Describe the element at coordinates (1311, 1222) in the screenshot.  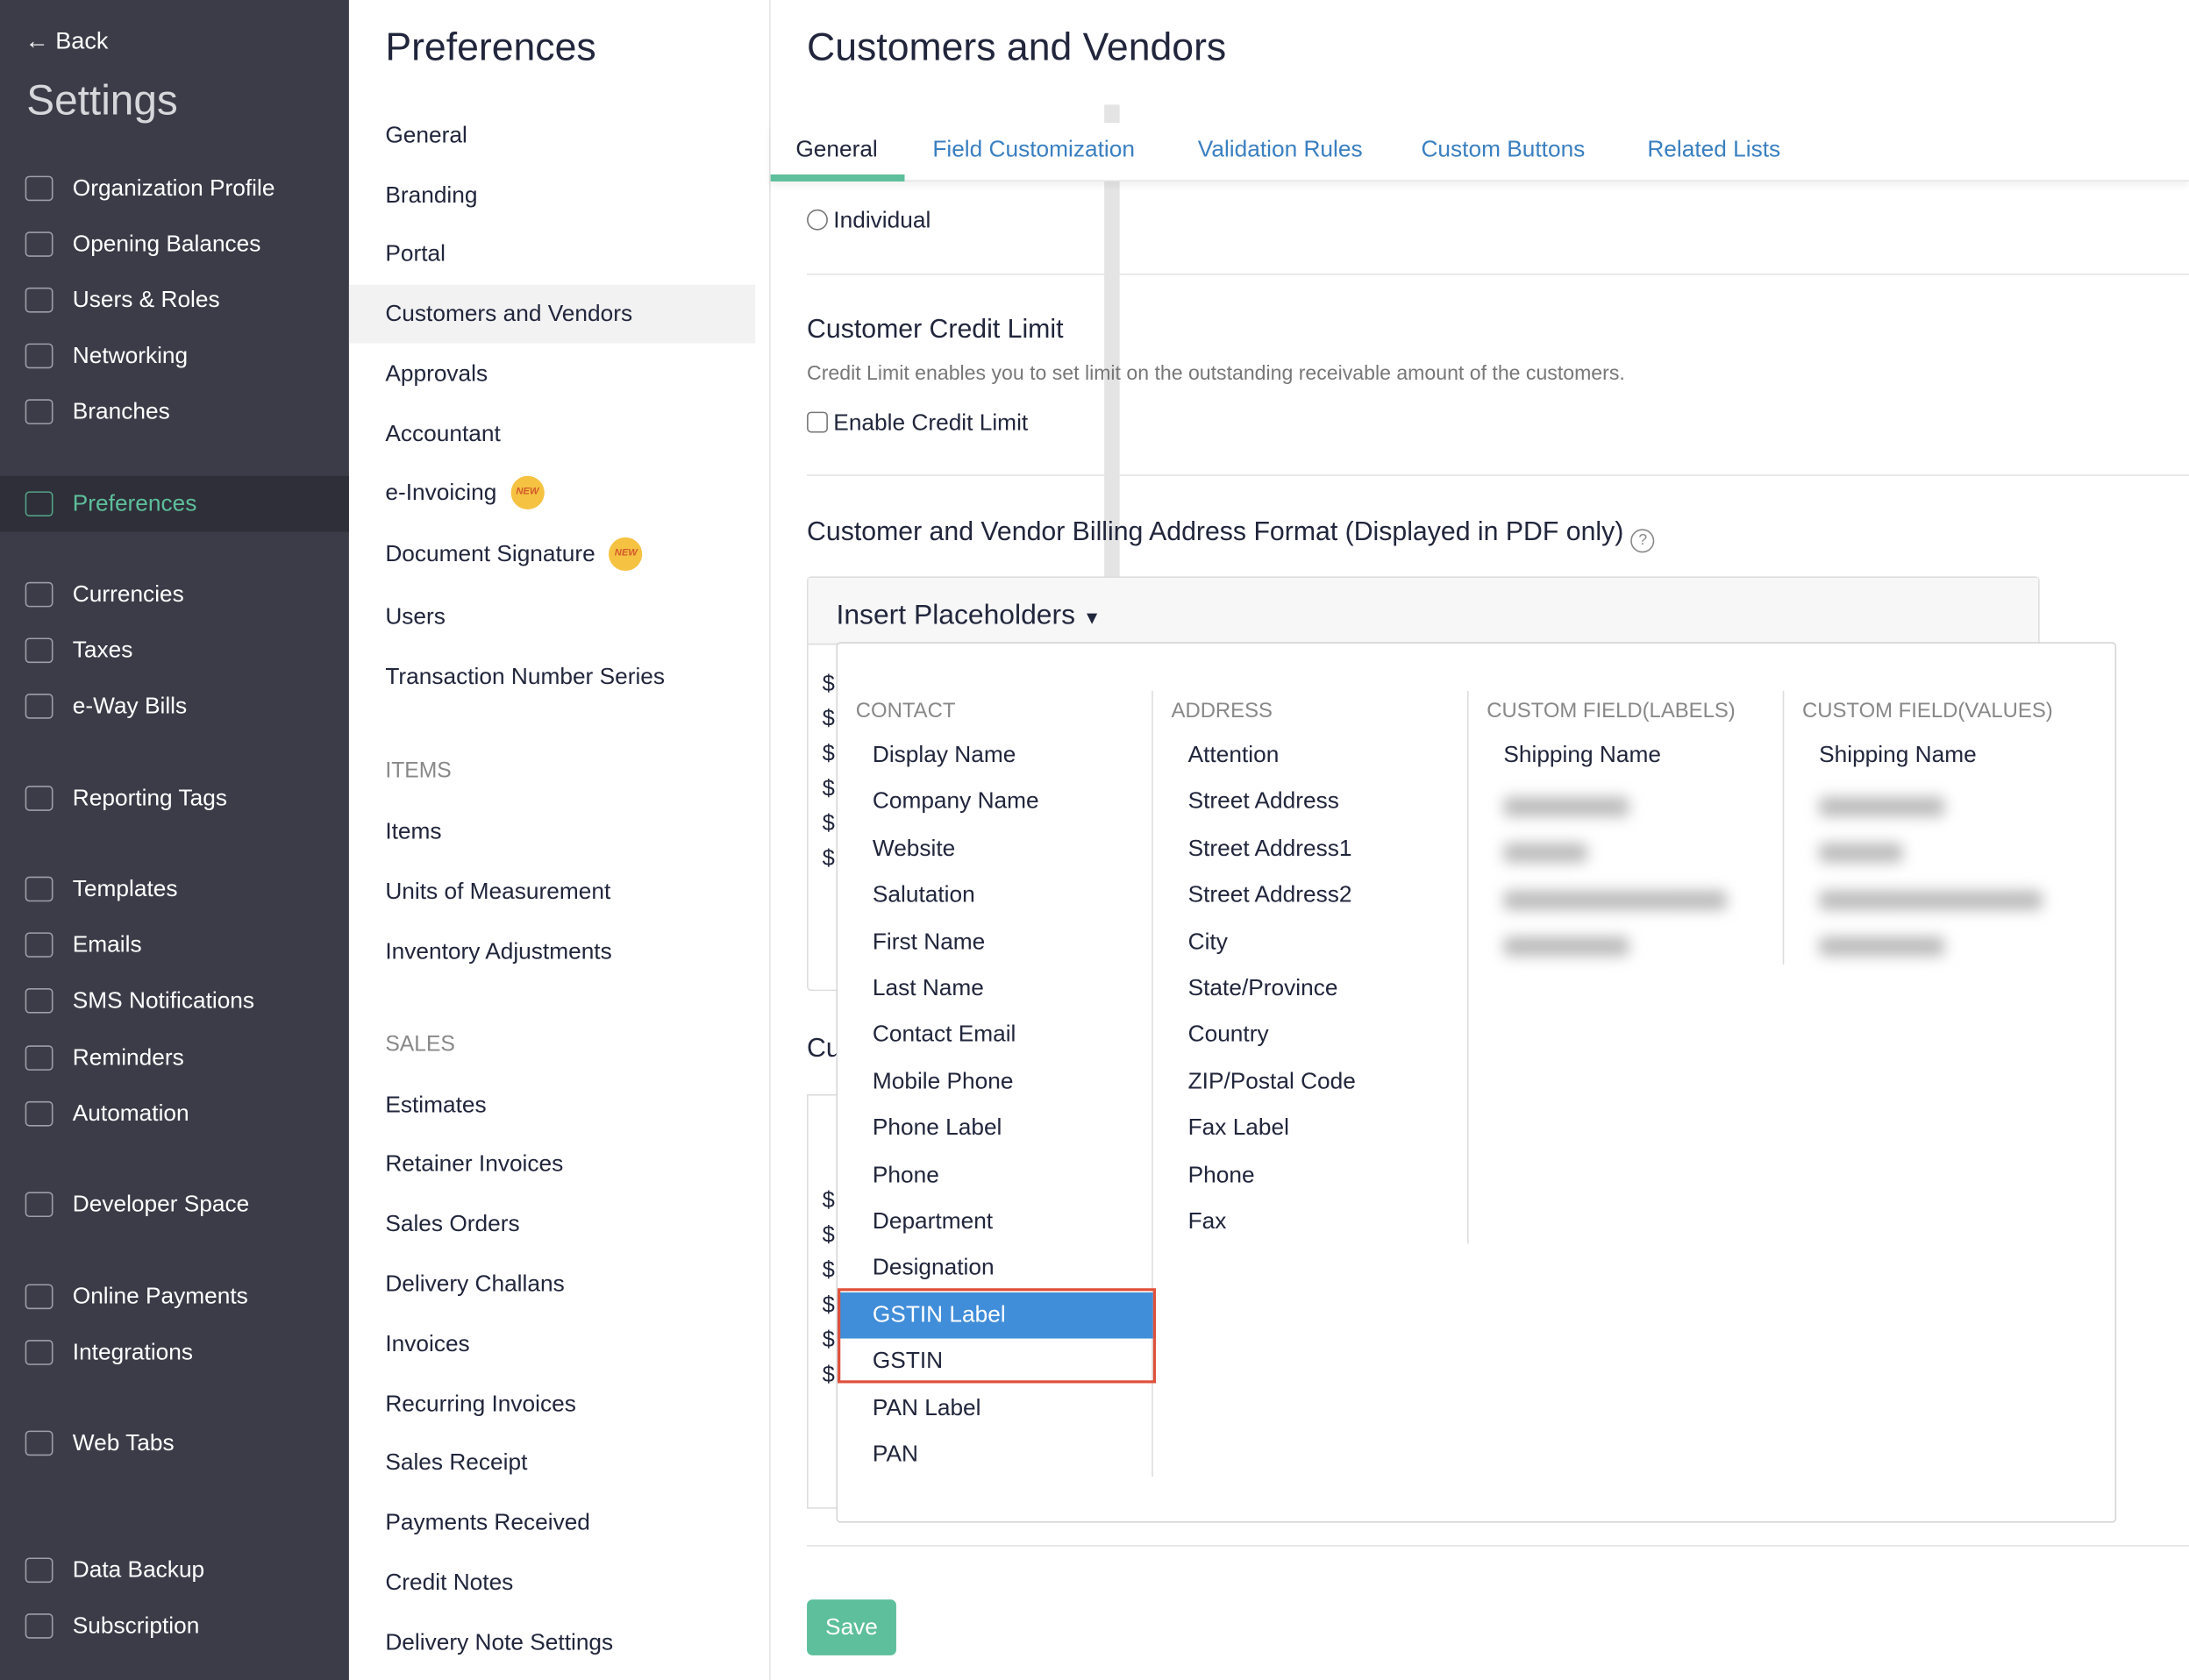
I see `placeholder-option: Fax` at that location.